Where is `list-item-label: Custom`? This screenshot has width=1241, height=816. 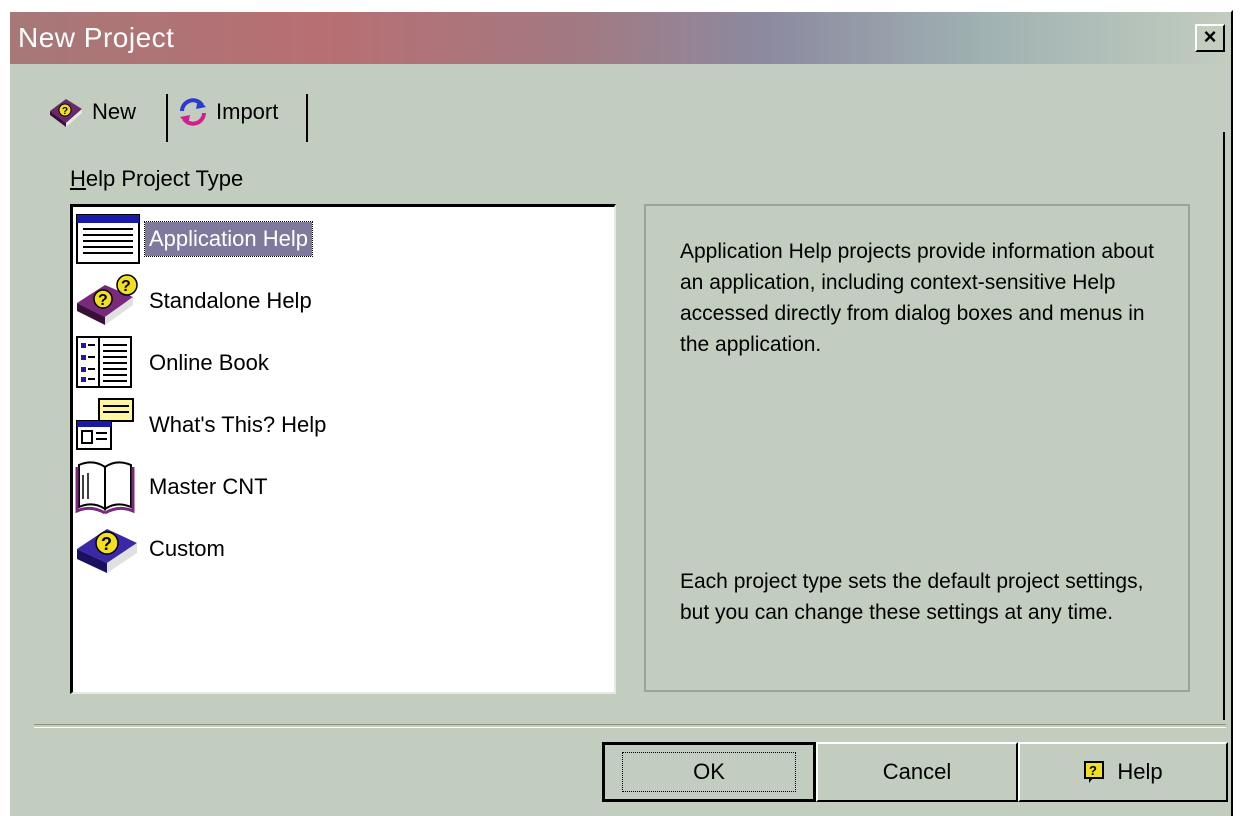
list-item-label: Custom is located at coordinates (187, 548).